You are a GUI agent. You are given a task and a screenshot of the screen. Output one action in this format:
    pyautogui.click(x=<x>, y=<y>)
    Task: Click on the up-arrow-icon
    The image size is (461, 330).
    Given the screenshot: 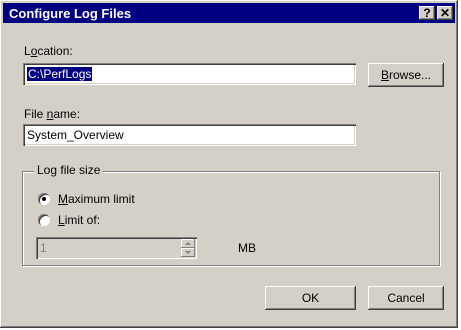 What is the action you would take?
    pyautogui.click(x=188, y=243)
    